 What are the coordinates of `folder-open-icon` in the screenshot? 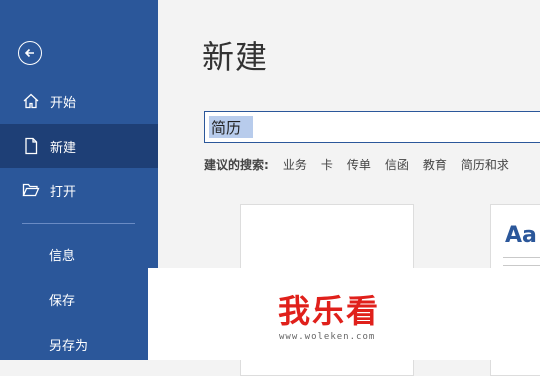 It's located at (31, 190).